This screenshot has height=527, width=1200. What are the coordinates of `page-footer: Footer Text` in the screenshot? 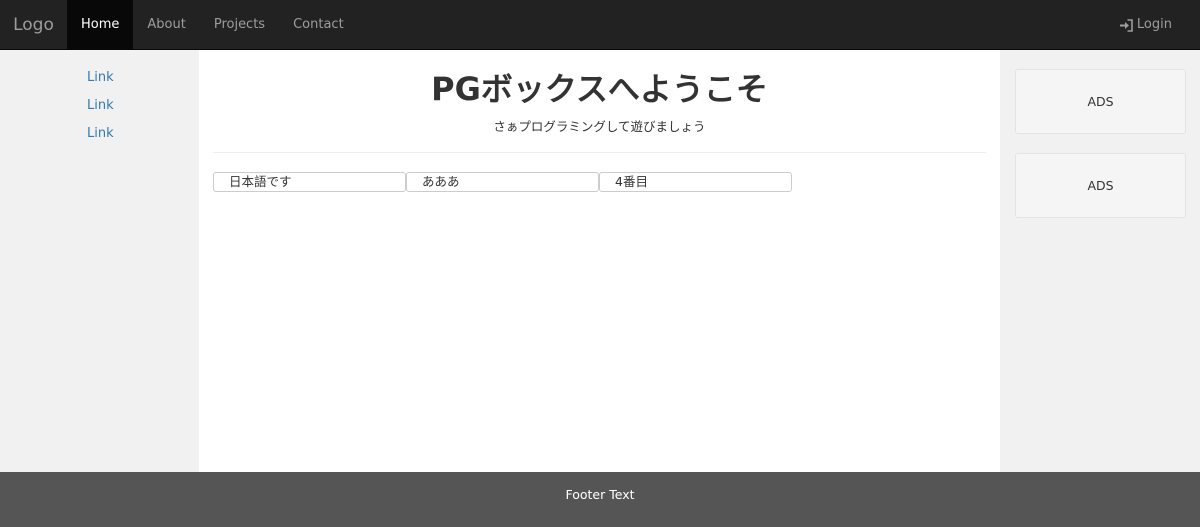 It's located at (600, 499).